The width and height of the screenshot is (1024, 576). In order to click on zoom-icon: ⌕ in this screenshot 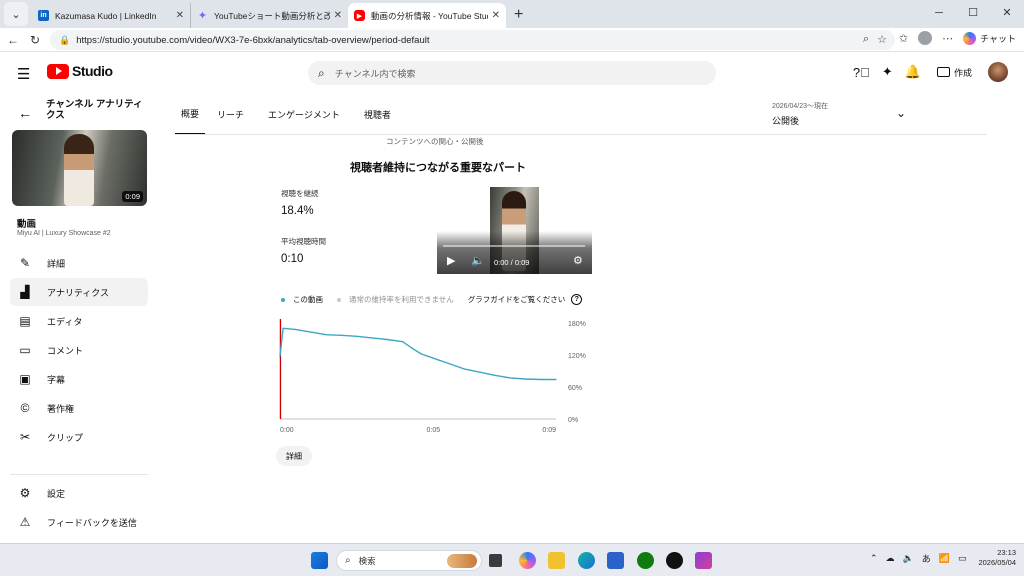, I will do `click(866, 39)`.